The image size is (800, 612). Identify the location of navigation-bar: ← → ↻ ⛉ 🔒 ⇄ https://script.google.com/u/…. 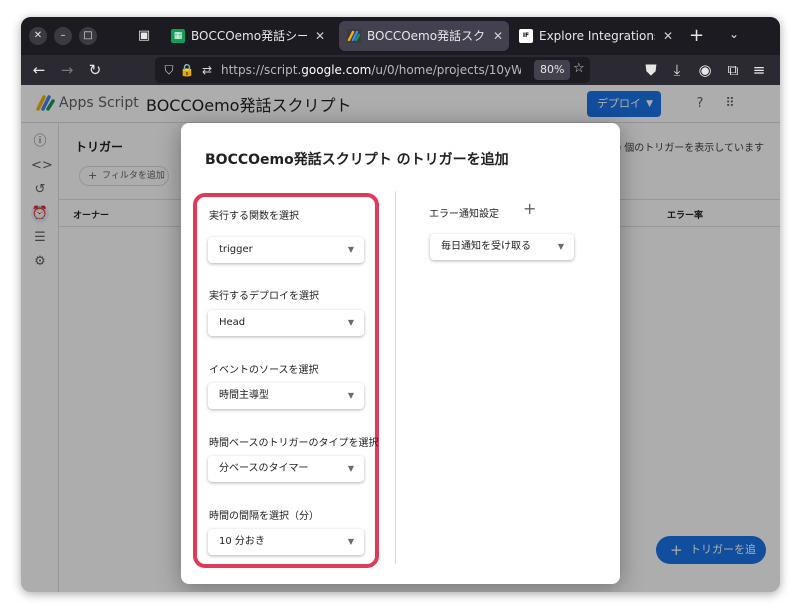
(400, 70).